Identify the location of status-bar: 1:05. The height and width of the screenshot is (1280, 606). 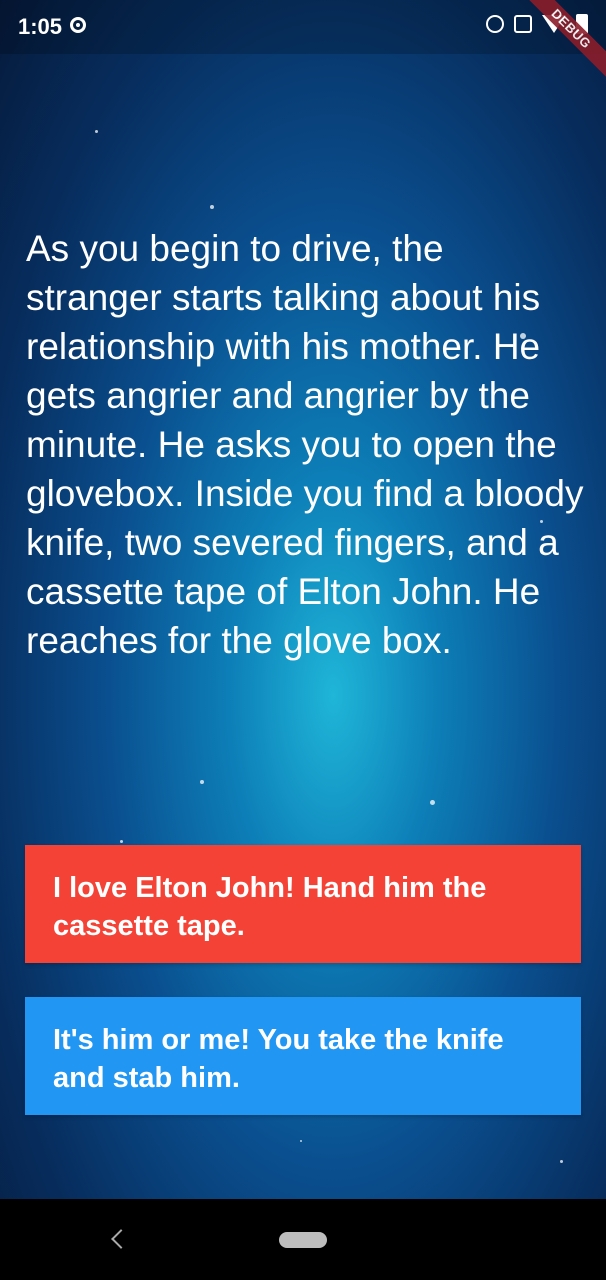
(303, 27).